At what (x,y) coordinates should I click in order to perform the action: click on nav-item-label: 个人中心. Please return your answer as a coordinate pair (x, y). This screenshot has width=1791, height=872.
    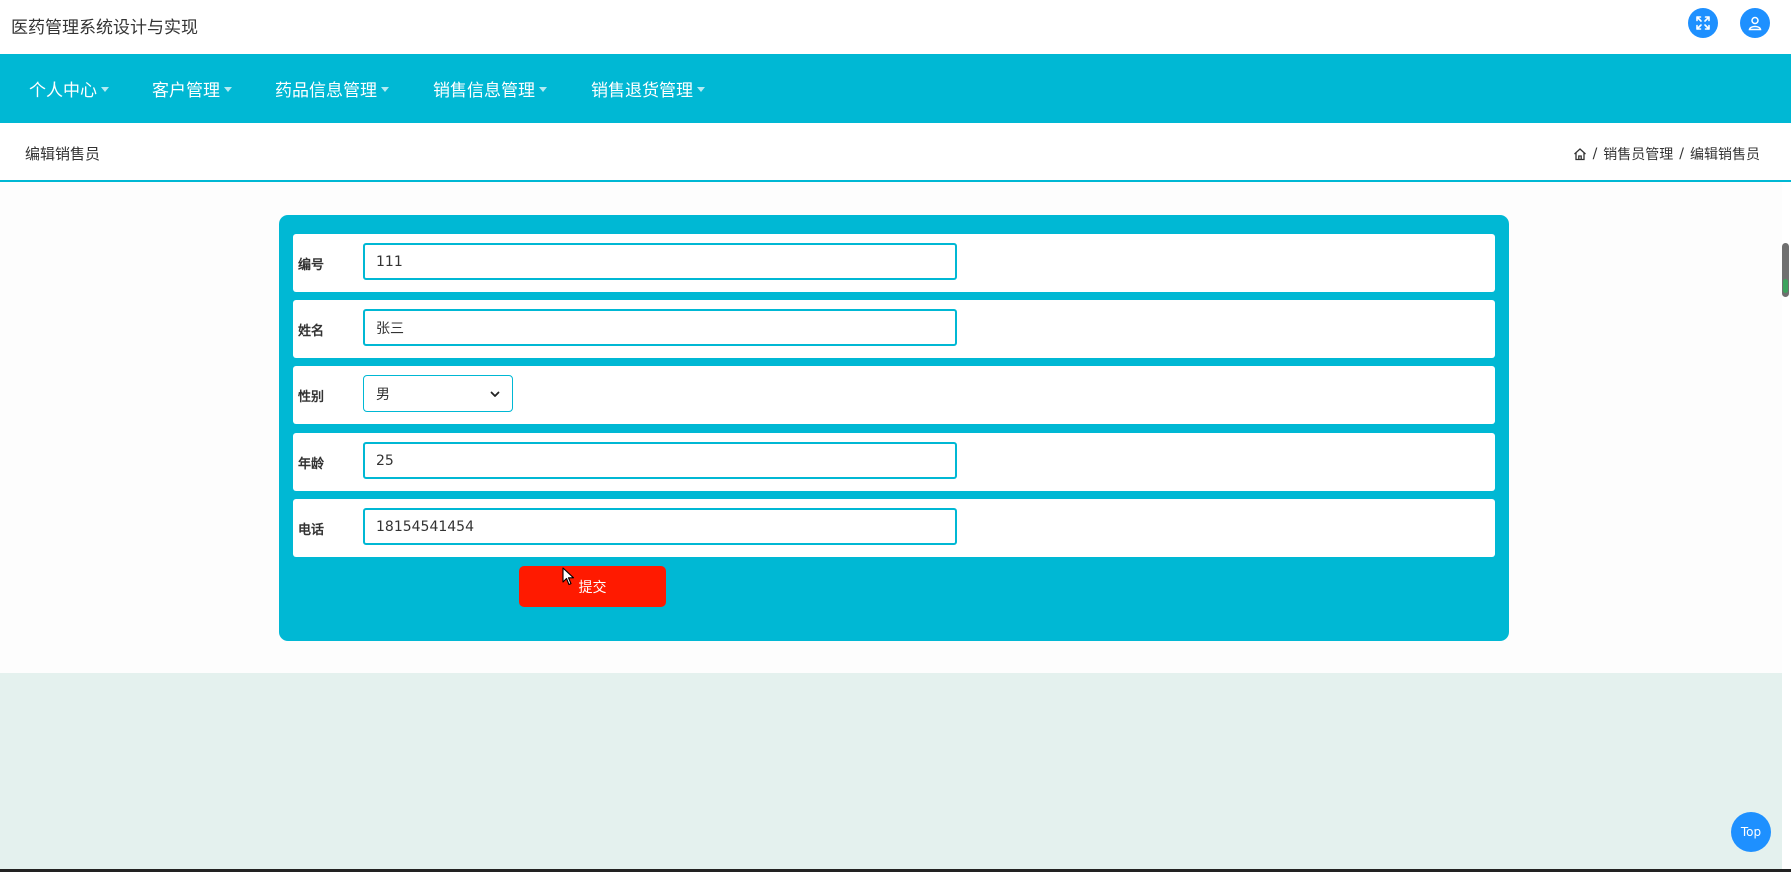
    Looking at the image, I should click on (63, 91).